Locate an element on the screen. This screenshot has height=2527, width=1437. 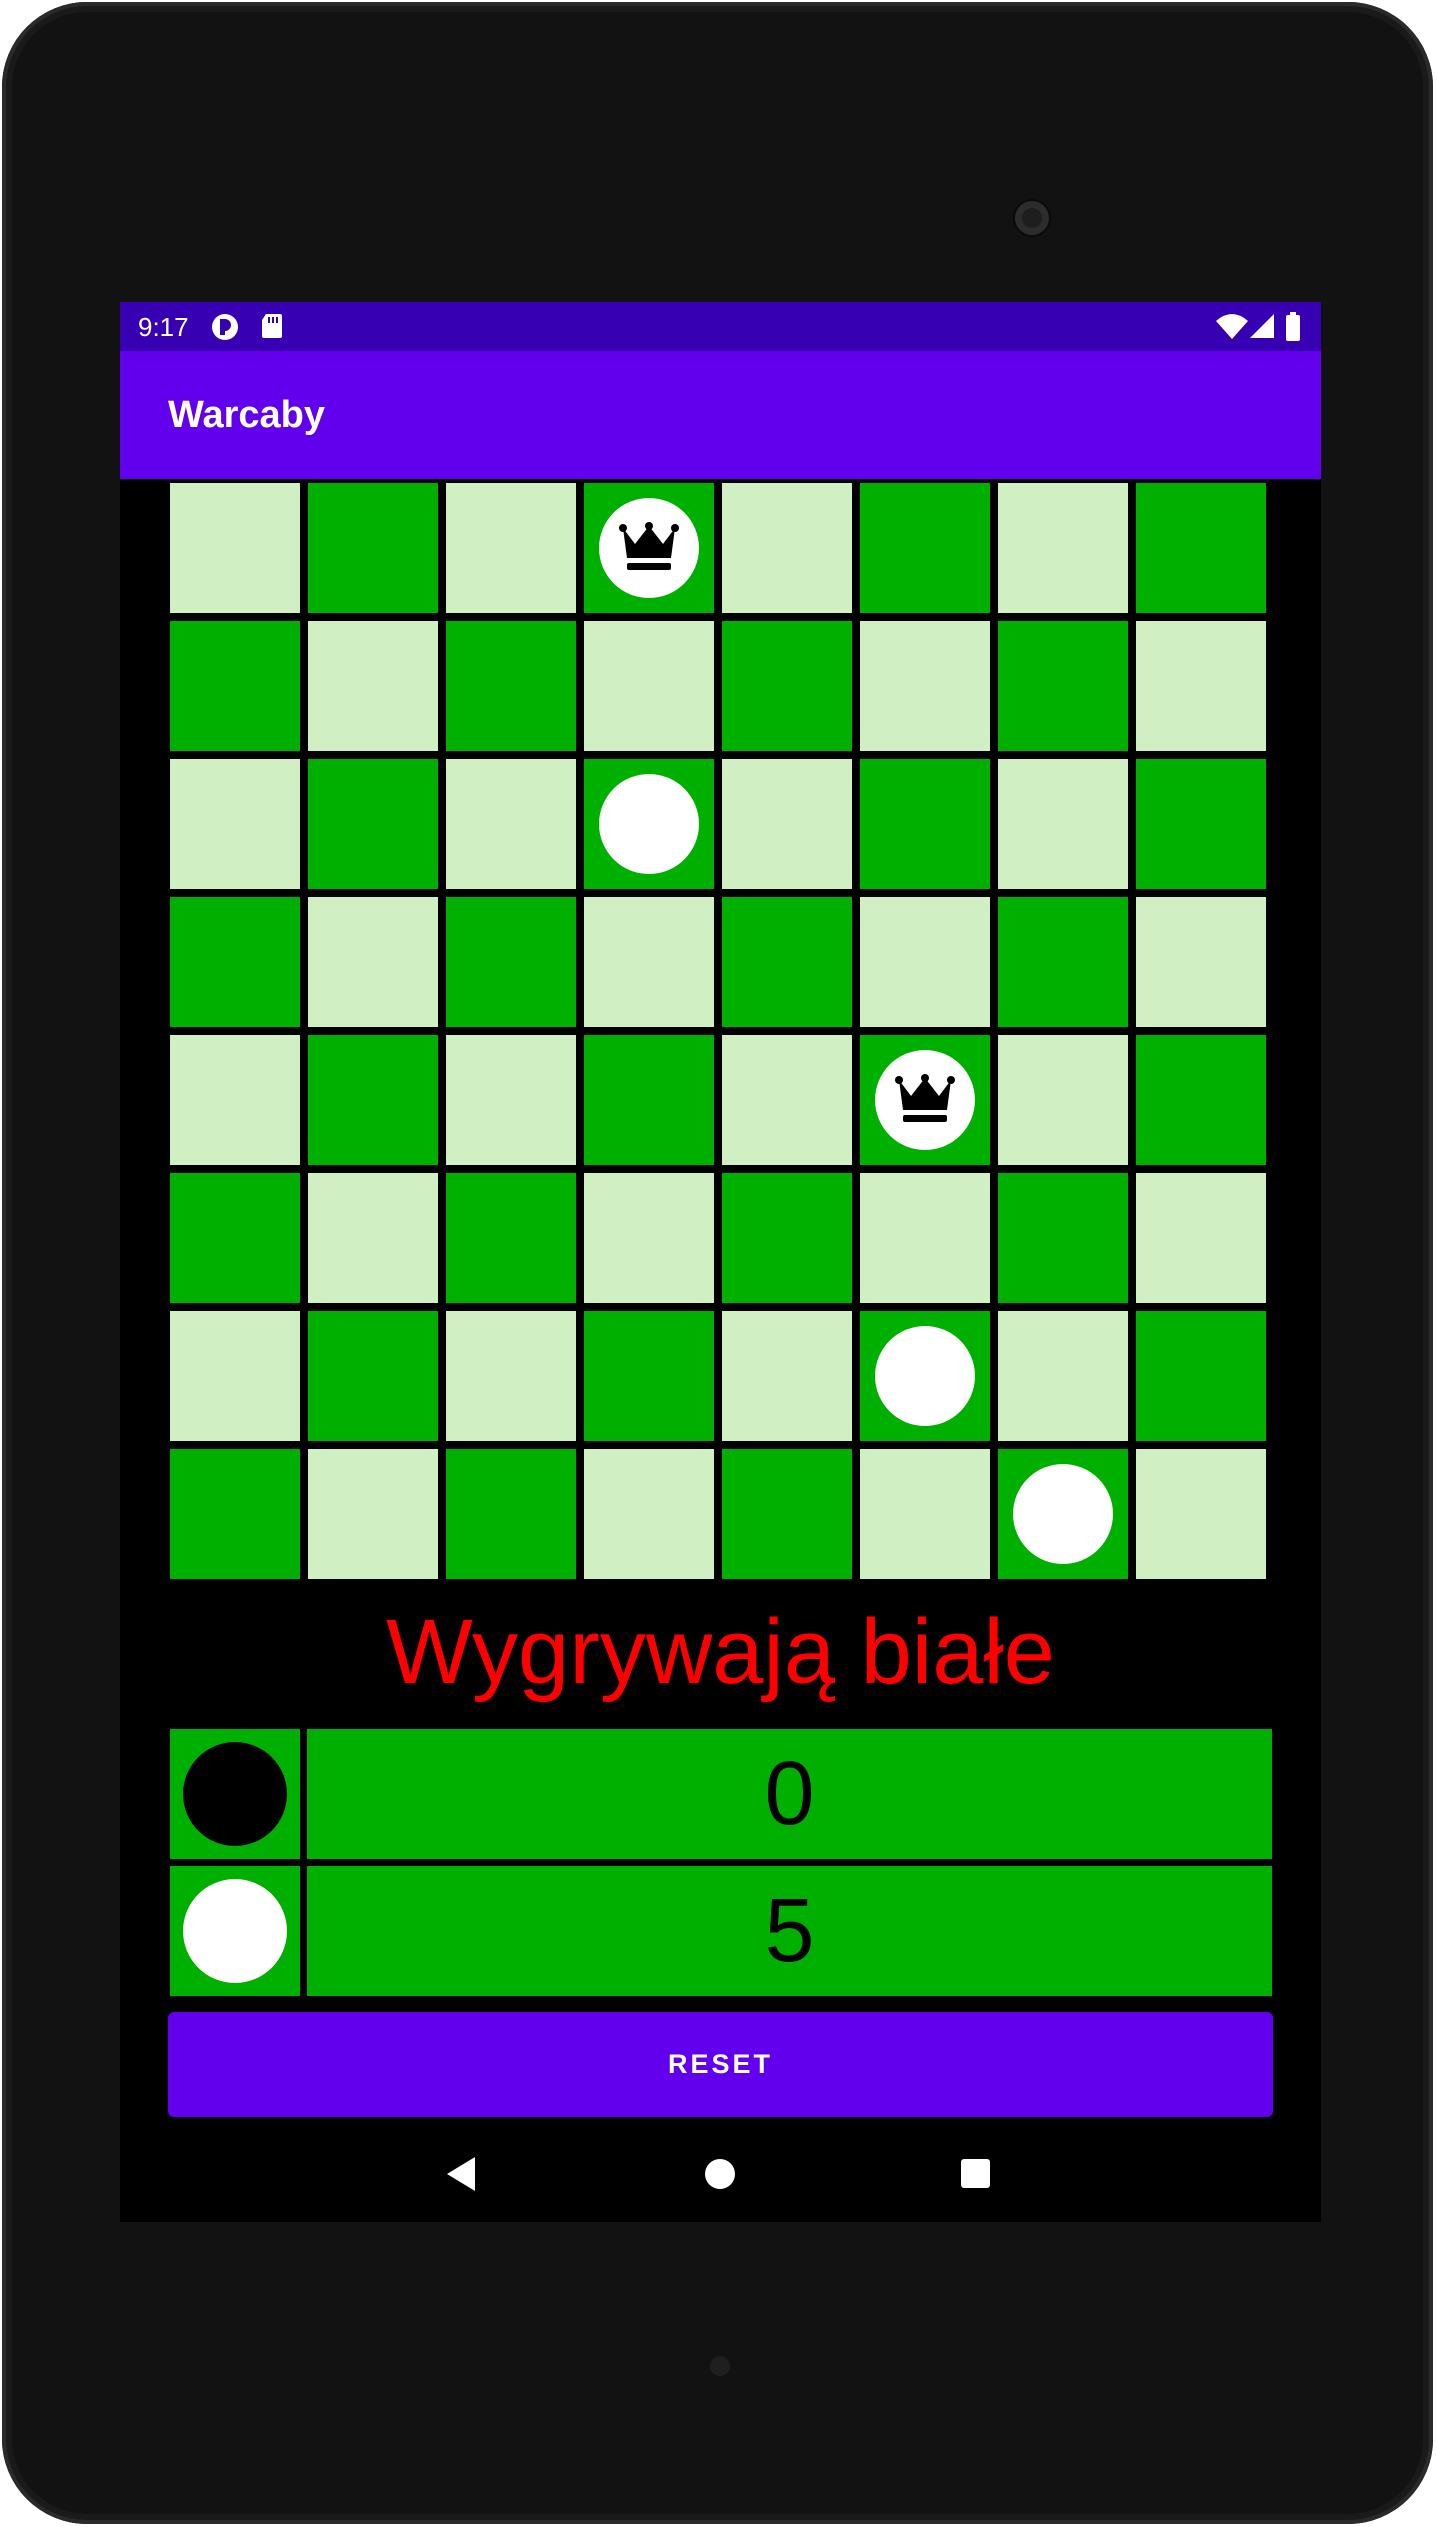
score-row-black: 0 is located at coordinates (721, 1794).